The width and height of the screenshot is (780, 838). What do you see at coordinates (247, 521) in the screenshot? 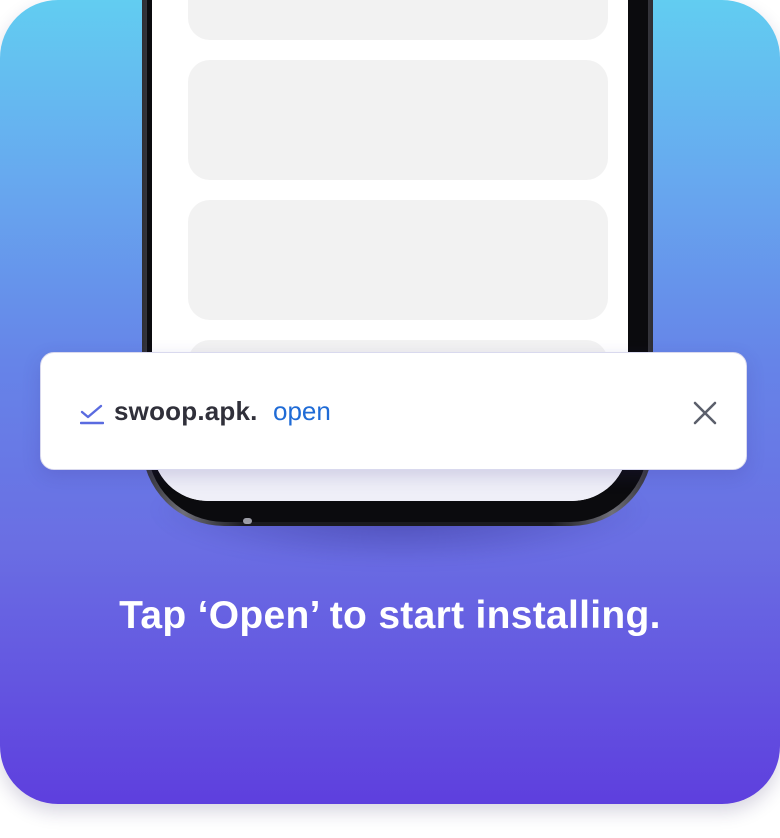
I see `phone-indicator` at bounding box center [247, 521].